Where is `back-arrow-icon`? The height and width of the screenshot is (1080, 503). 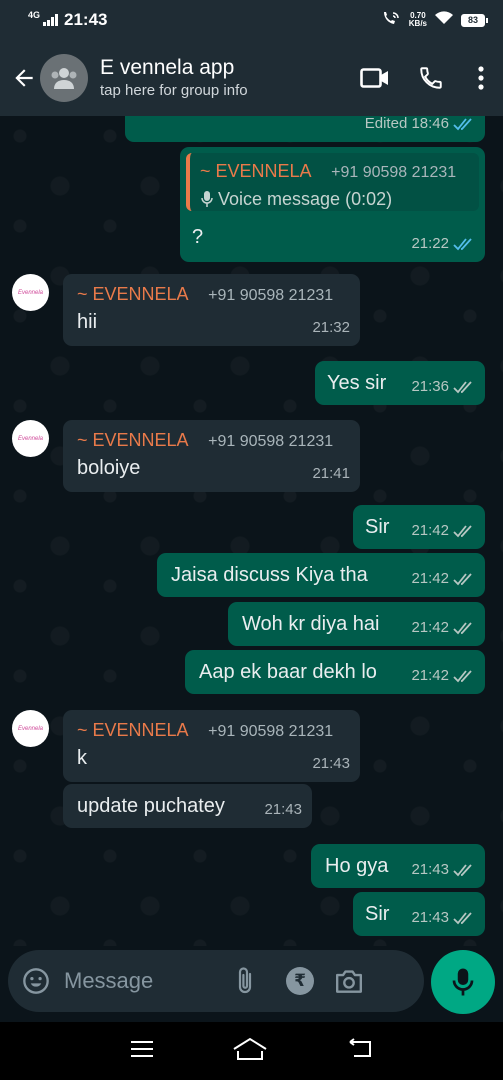 back-arrow-icon is located at coordinates (24, 78).